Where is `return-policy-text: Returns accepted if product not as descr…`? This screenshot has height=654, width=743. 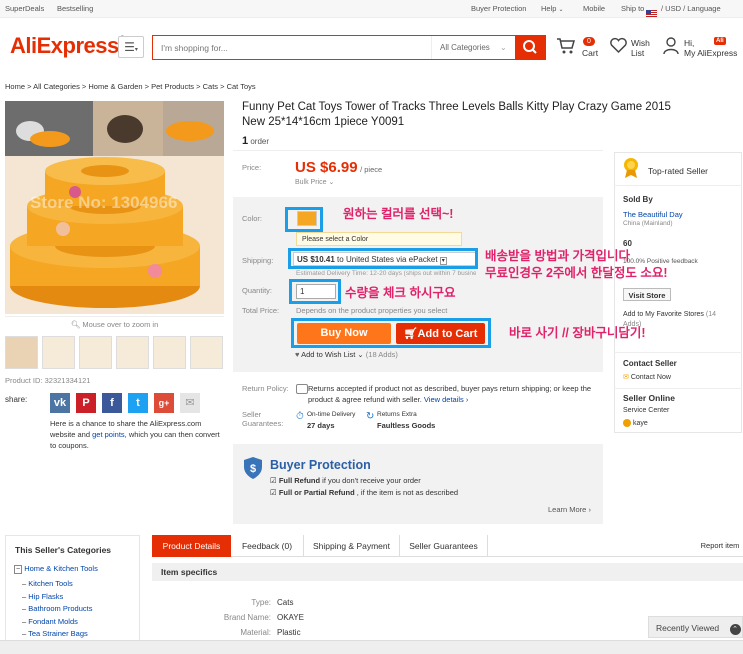 return-policy-text: Returns accepted if product not as descr… is located at coordinates (450, 394).